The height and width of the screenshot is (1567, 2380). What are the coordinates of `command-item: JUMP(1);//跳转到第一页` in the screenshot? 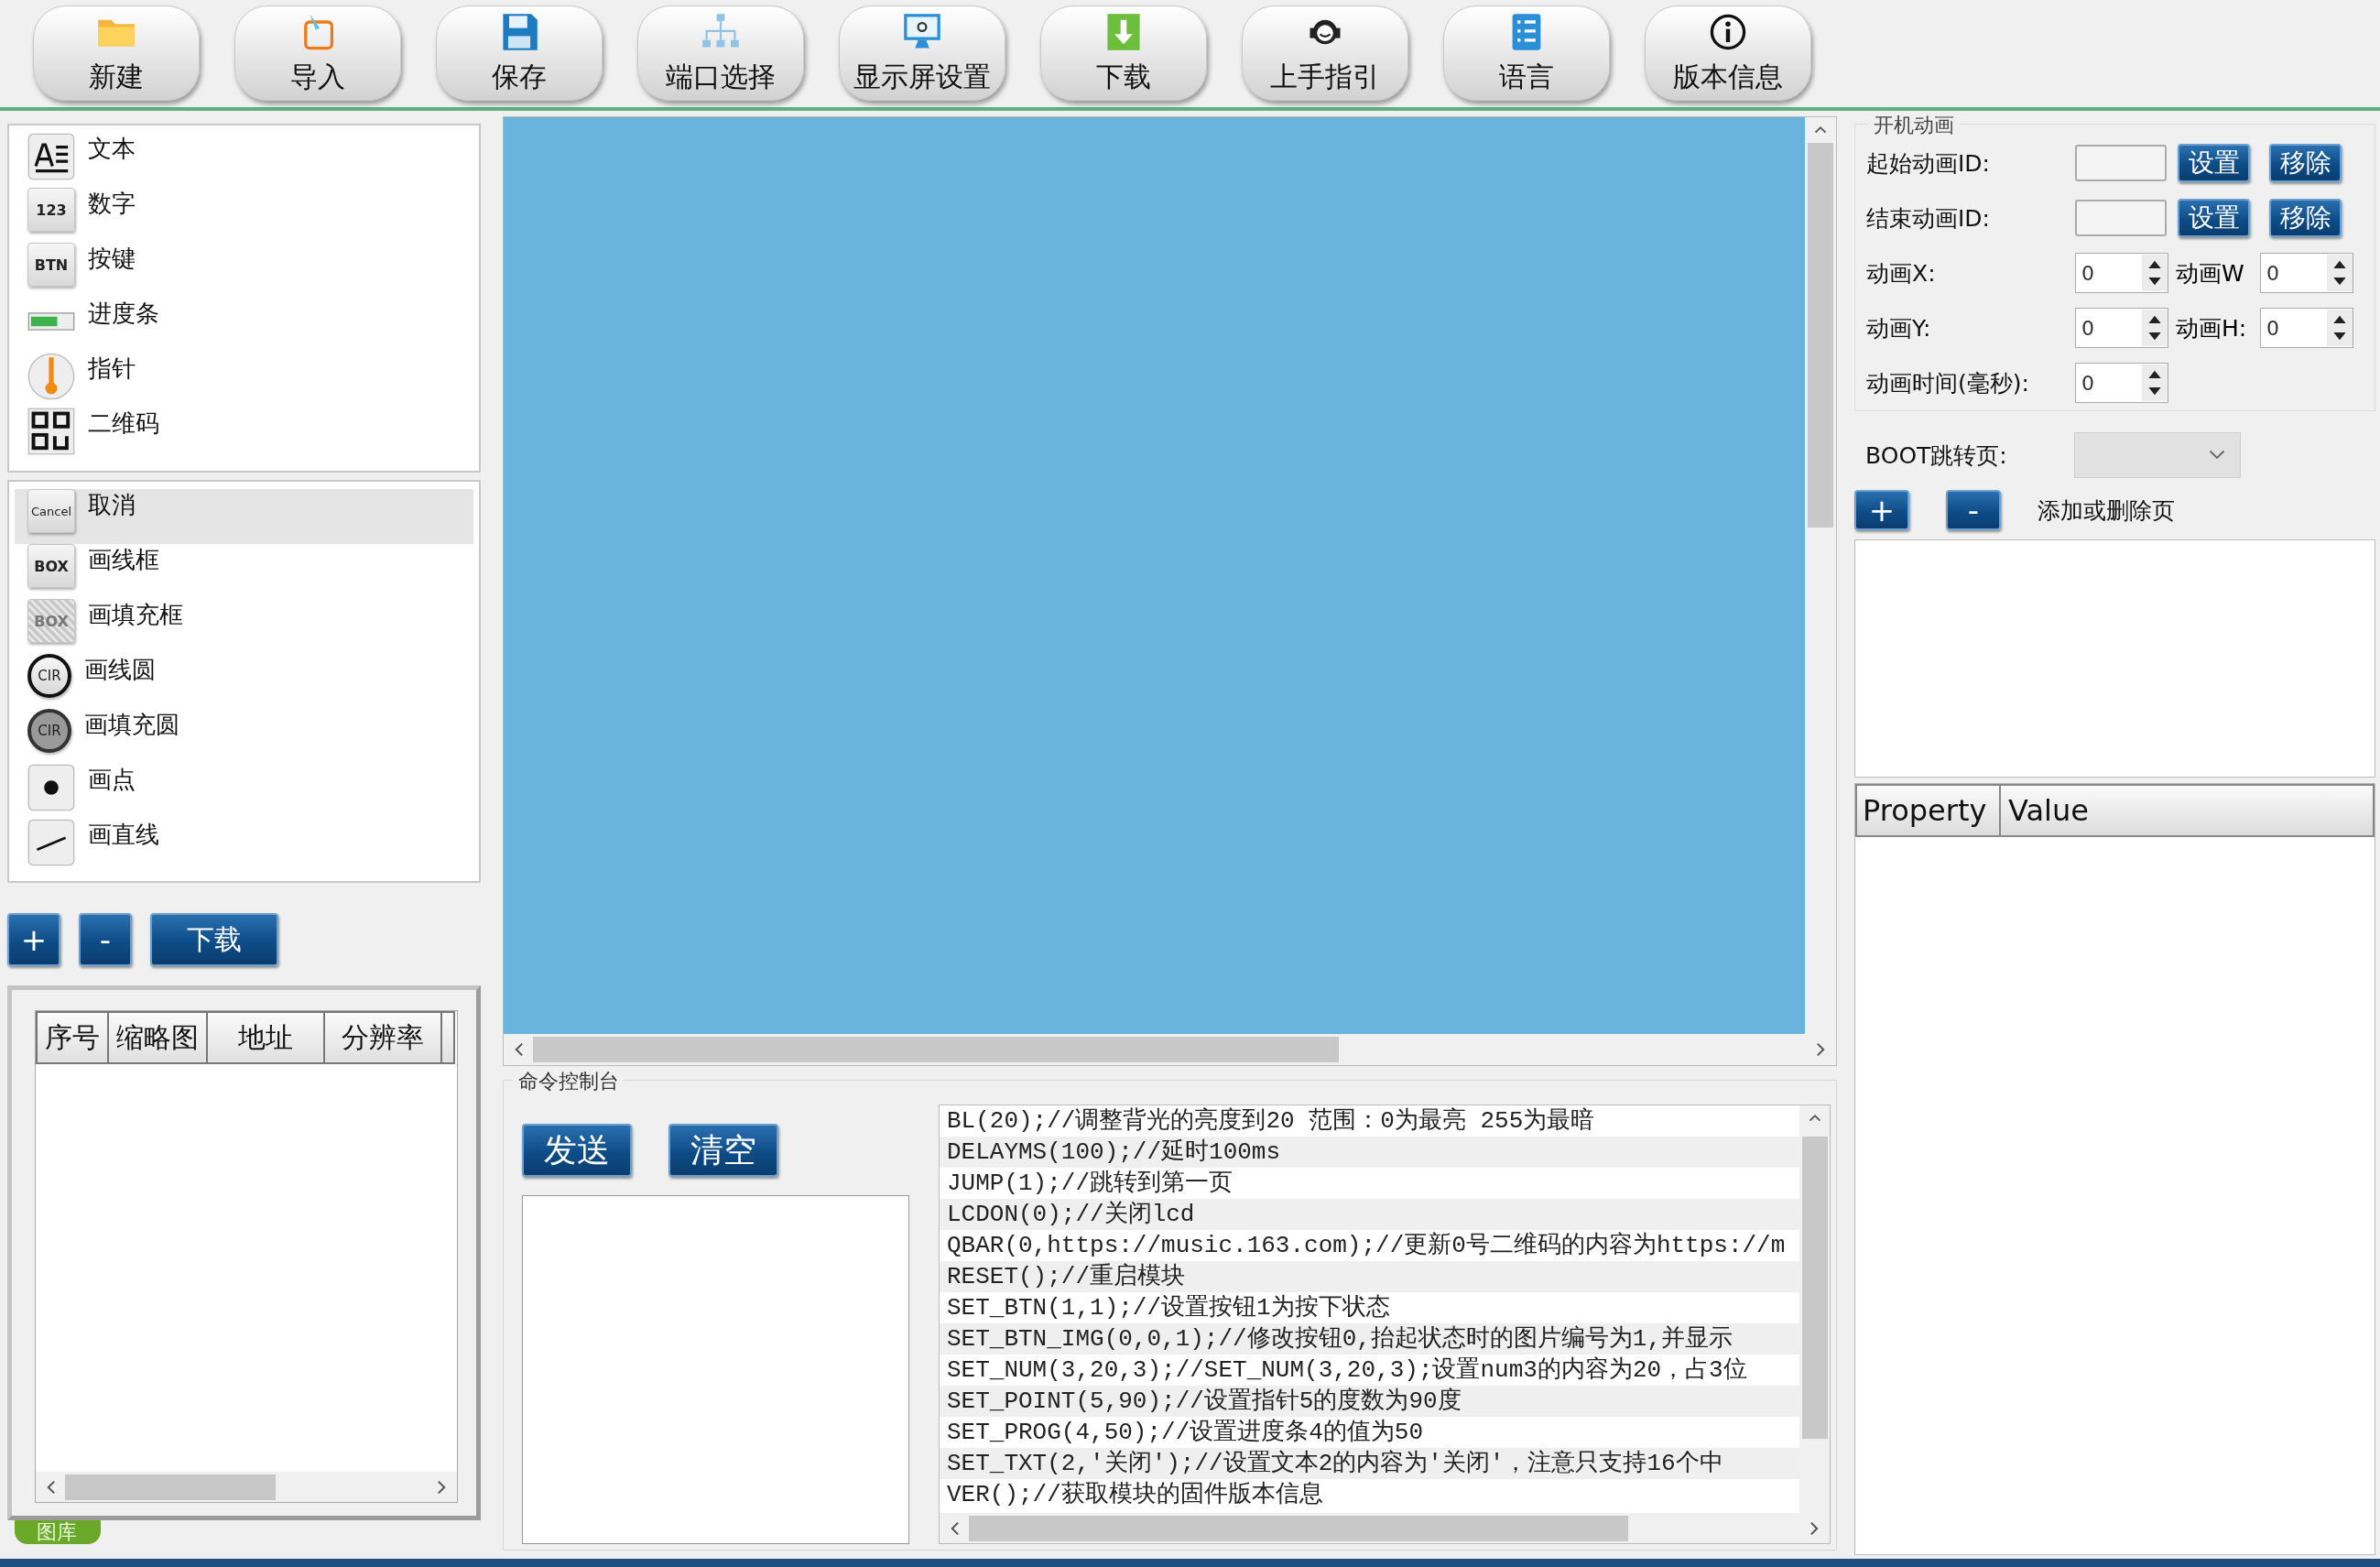 It's located at (1369, 1183).